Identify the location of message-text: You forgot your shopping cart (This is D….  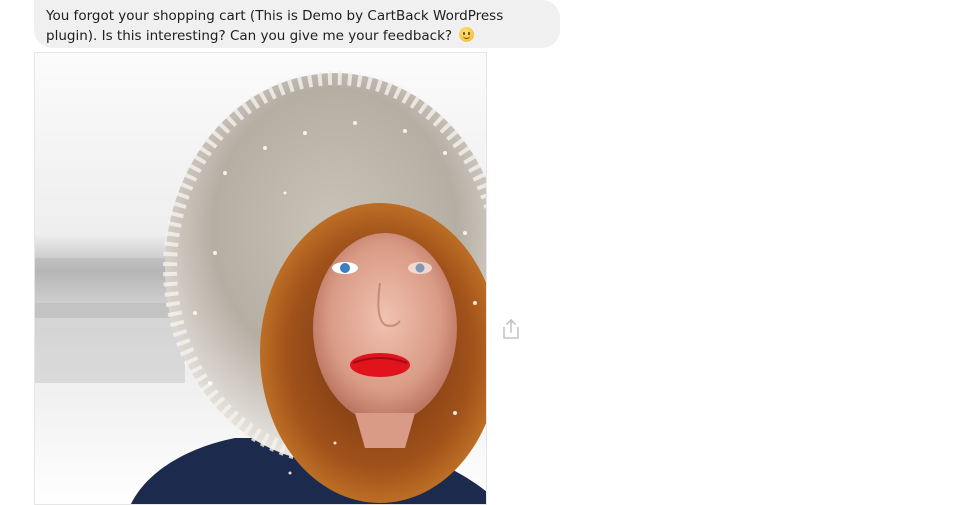
(275, 26).